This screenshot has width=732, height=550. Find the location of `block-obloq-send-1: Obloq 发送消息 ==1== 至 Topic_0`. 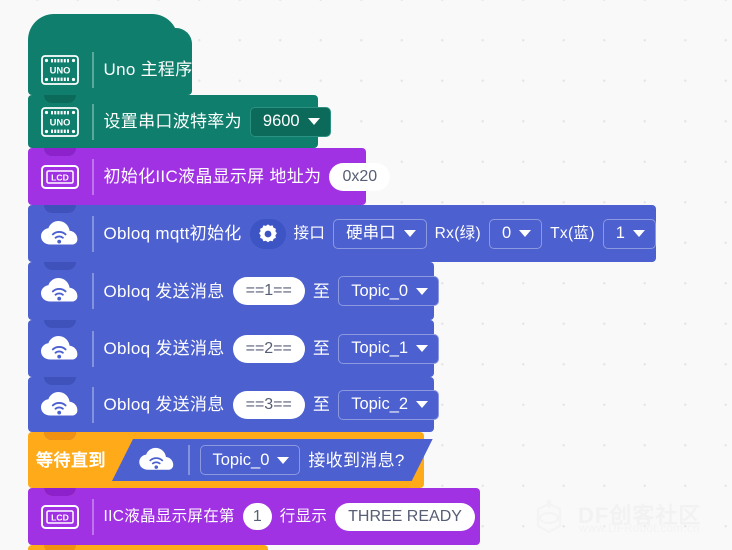

block-obloq-send-1: Obloq 发送消息 ==1== 至 Topic_0 is located at coordinates (234, 295).